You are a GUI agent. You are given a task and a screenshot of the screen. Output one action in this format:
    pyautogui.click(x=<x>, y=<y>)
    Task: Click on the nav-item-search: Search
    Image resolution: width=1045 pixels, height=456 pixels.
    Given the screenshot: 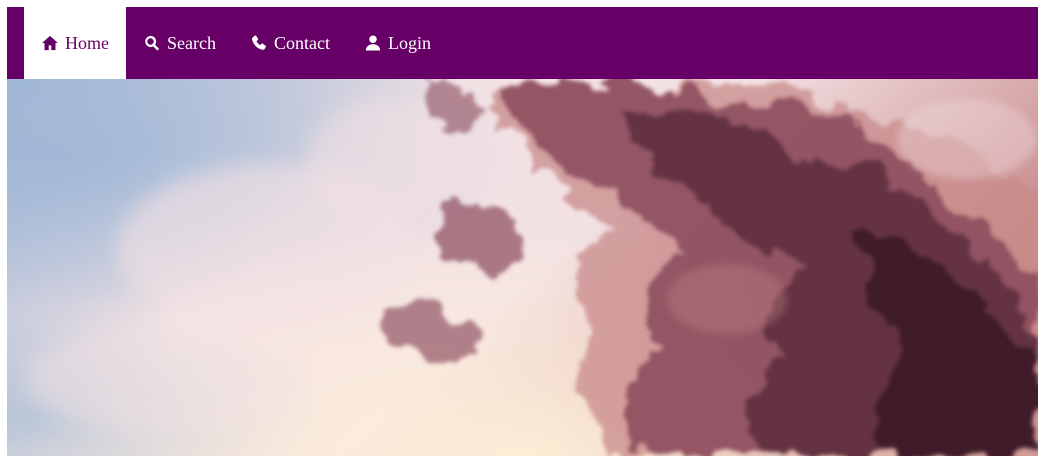 What is the action you would take?
    pyautogui.click(x=179, y=43)
    